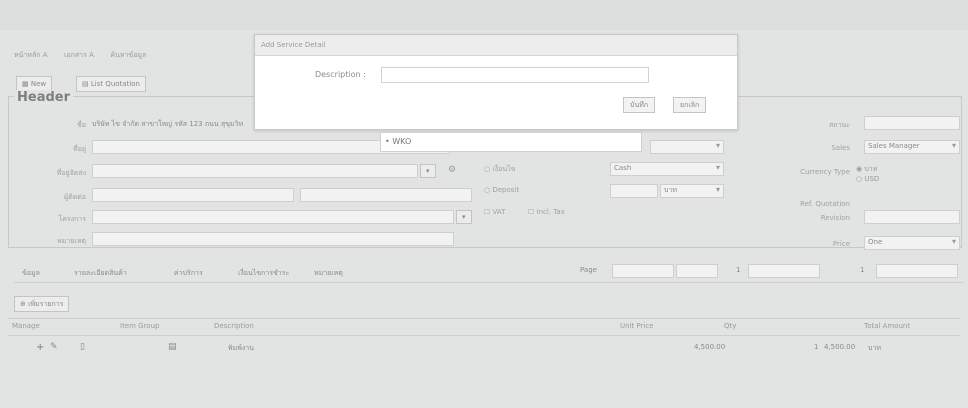  I want to click on col-item-group: Item Group, so click(140, 326).